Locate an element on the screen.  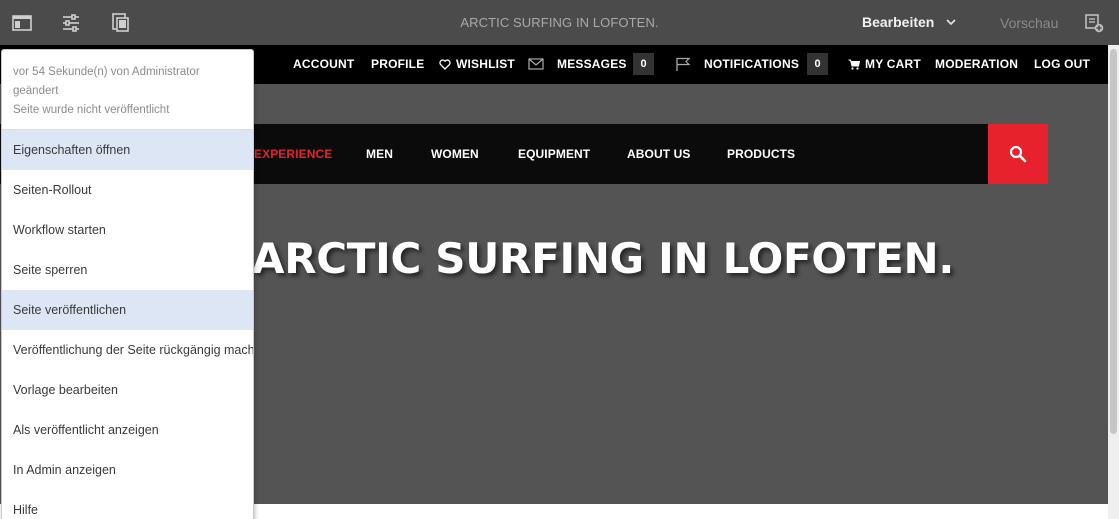
wishlist-label: WISHLIST is located at coordinates (485, 64).